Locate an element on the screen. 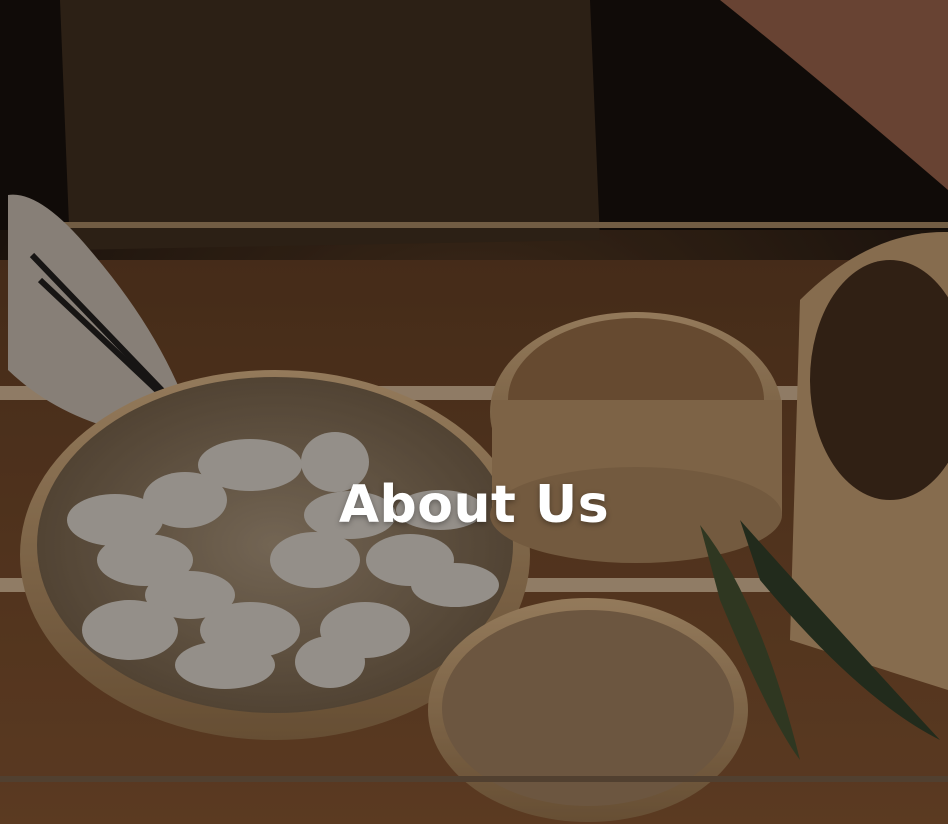 This screenshot has width=948, height=824. page-title: About Us is located at coordinates (474, 504).